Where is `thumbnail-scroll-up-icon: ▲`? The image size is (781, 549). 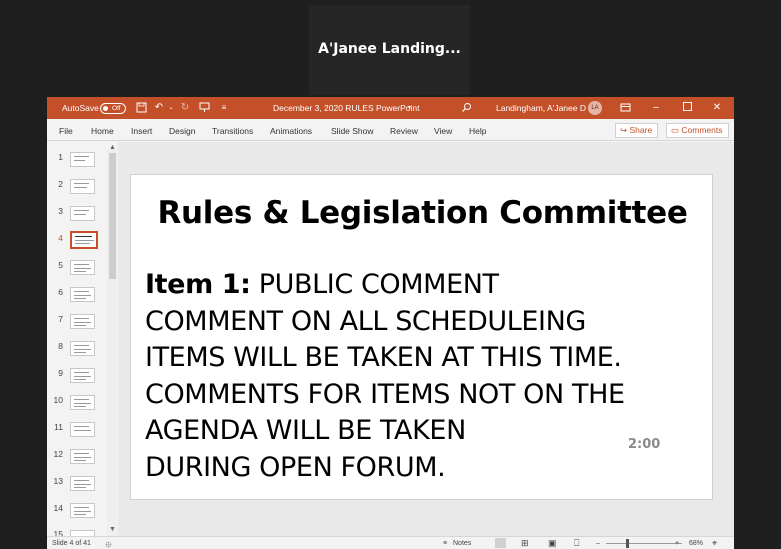
thumbnail-scroll-up-icon: ▲ is located at coordinates (112, 147).